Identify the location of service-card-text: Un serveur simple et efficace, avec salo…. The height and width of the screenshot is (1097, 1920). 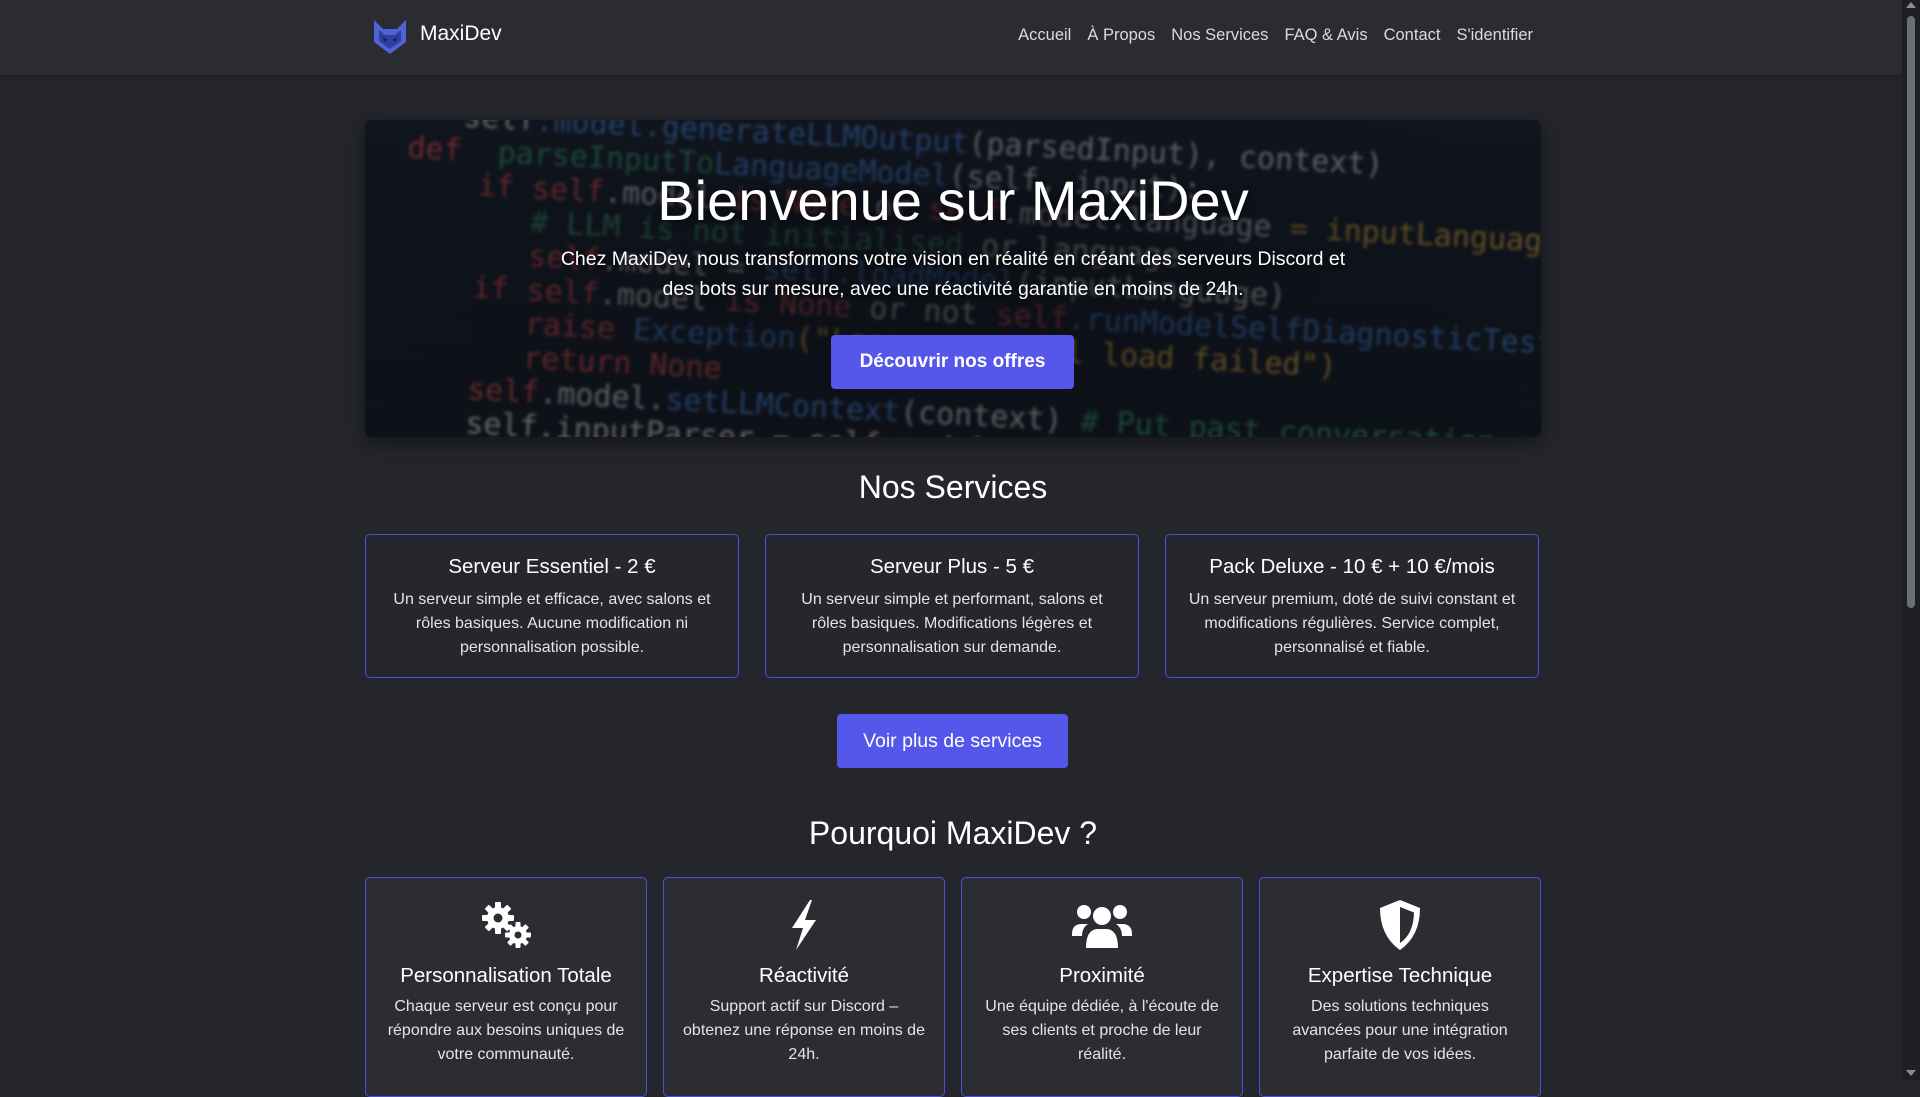
(552, 623).